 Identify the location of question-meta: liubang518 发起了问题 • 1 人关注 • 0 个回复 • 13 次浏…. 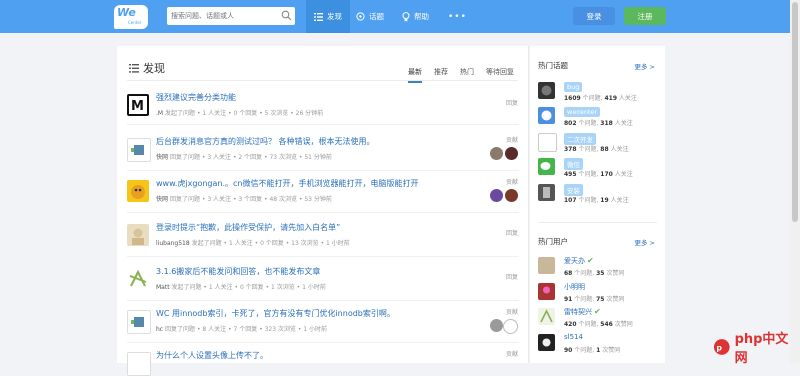
(253, 243).